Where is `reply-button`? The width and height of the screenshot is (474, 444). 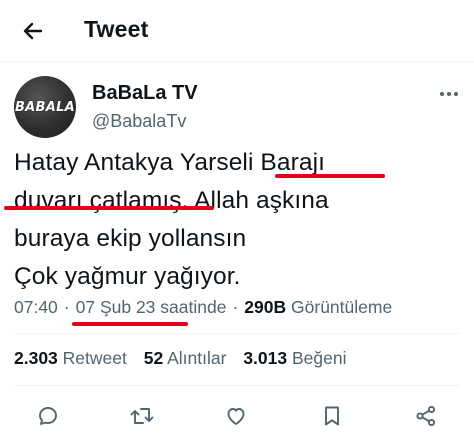
reply-button is located at coordinates (48, 416).